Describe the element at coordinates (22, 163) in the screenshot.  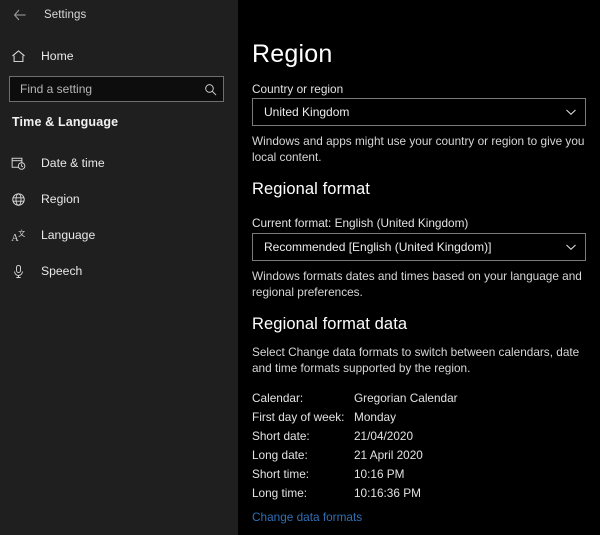
I see `calendar-clock-icon` at that location.